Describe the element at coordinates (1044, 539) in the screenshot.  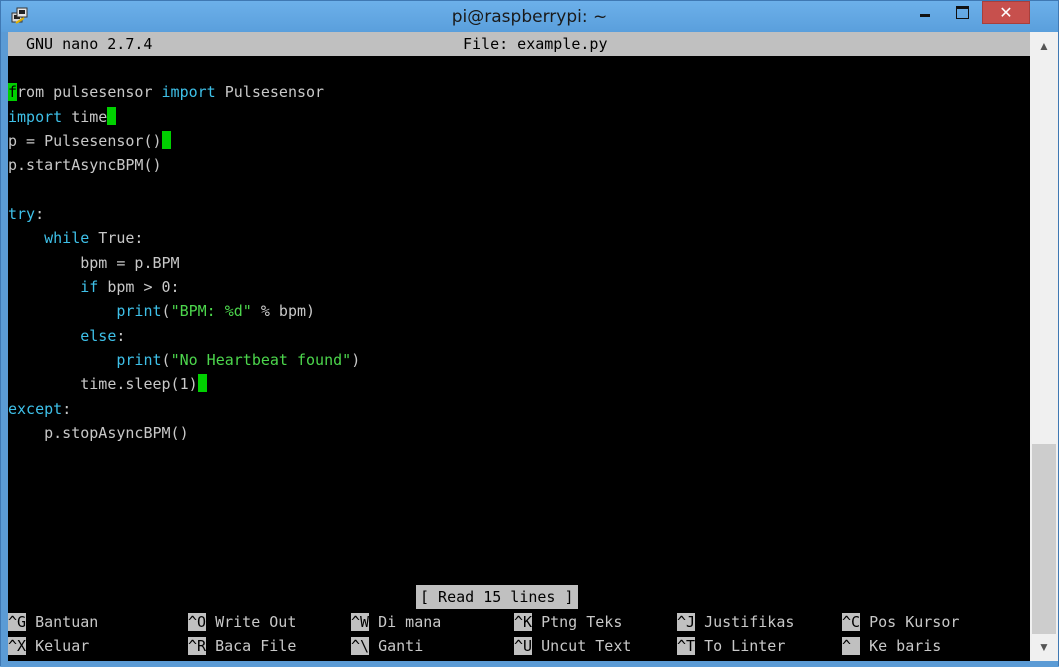
I see `scrollbar-thumb` at that location.